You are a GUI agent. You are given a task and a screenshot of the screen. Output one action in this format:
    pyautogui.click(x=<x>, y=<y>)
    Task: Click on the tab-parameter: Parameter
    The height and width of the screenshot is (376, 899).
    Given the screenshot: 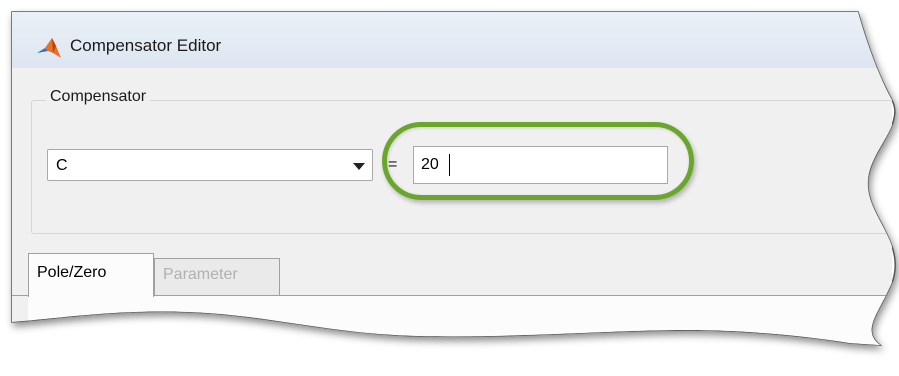 What is the action you would take?
    pyautogui.click(x=217, y=277)
    